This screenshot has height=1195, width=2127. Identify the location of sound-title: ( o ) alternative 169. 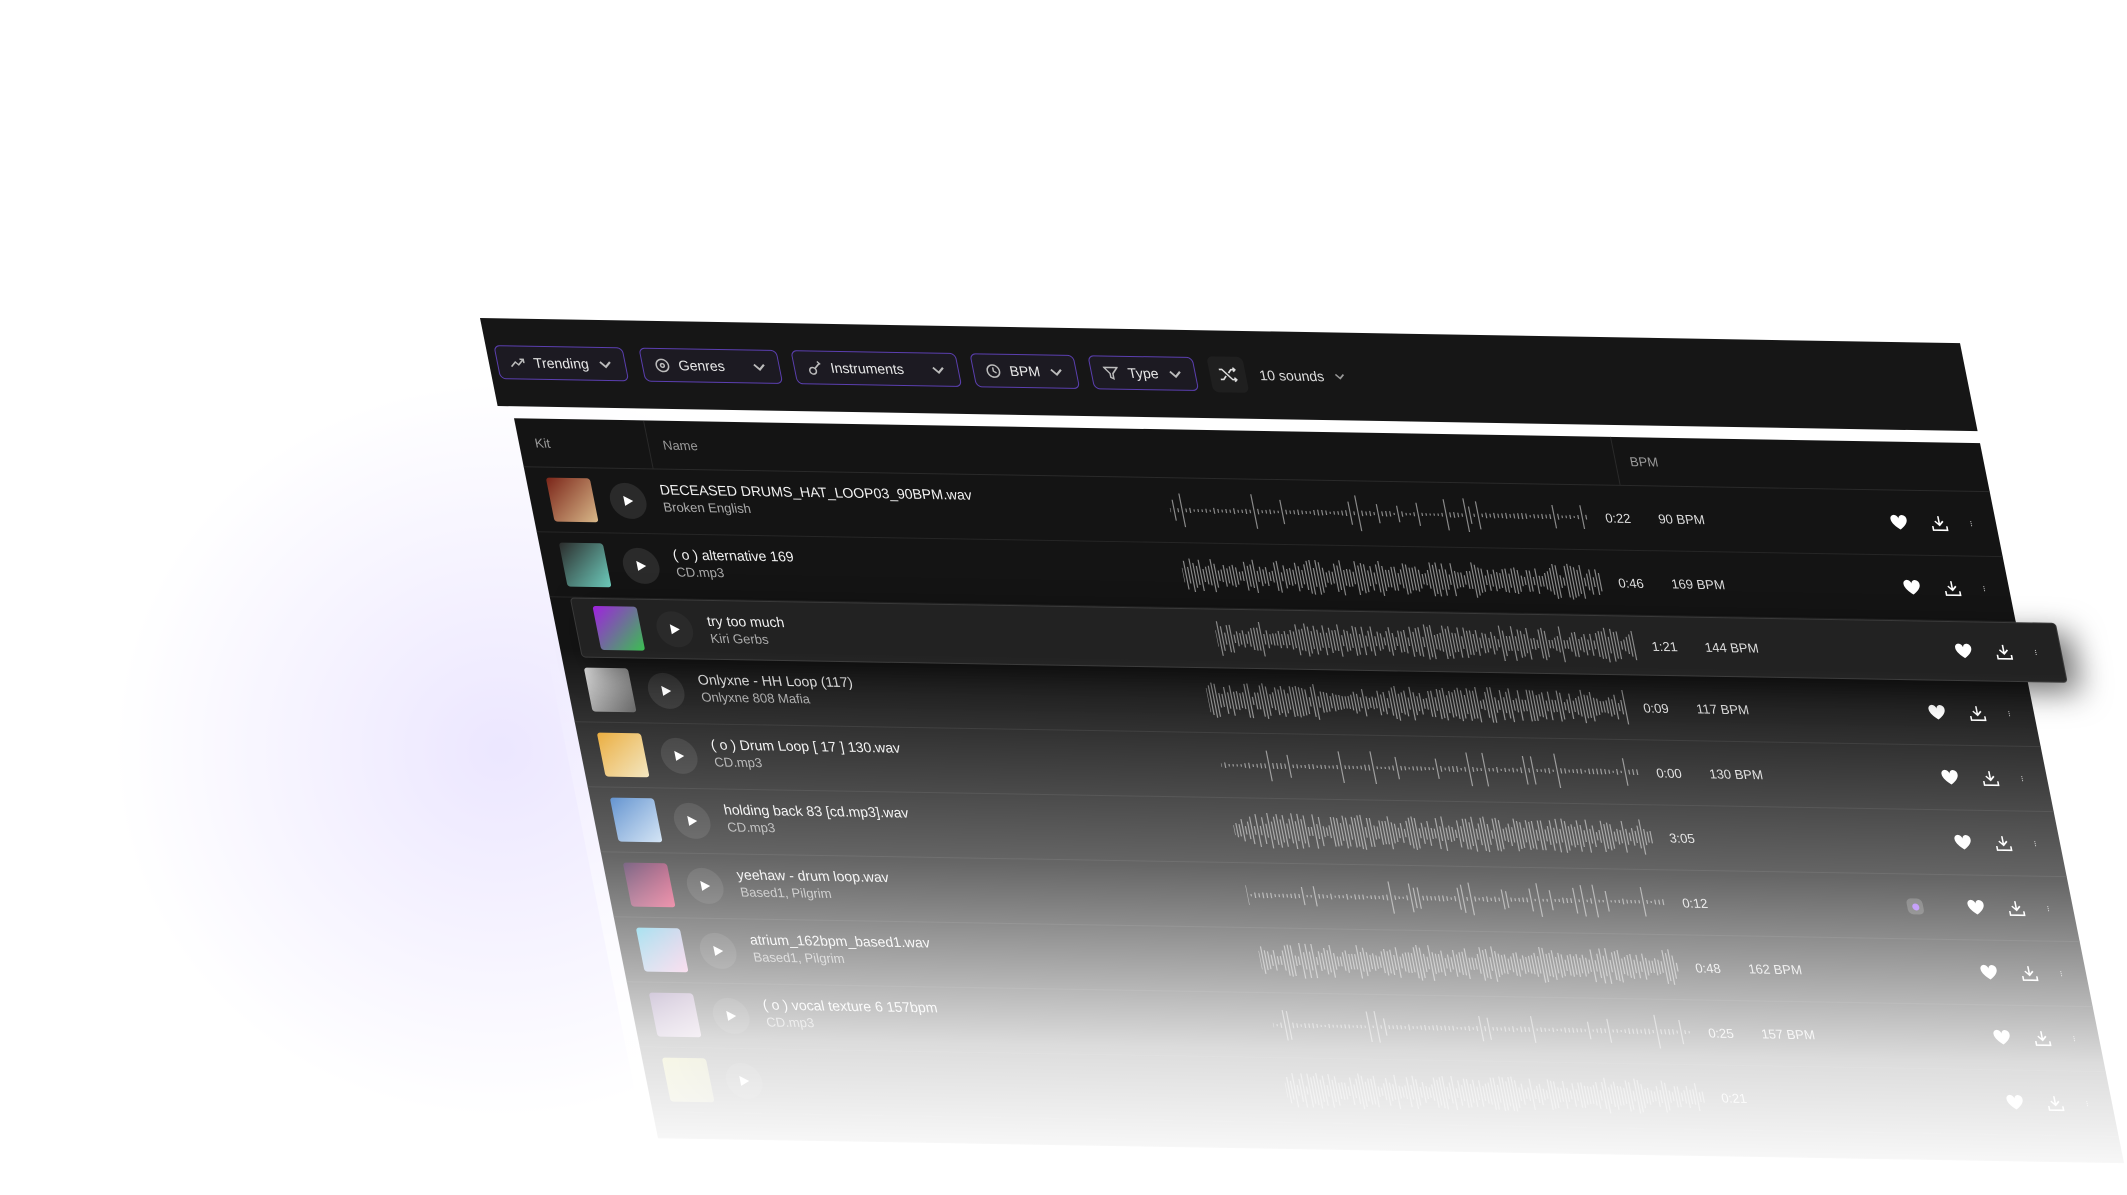
(733, 555).